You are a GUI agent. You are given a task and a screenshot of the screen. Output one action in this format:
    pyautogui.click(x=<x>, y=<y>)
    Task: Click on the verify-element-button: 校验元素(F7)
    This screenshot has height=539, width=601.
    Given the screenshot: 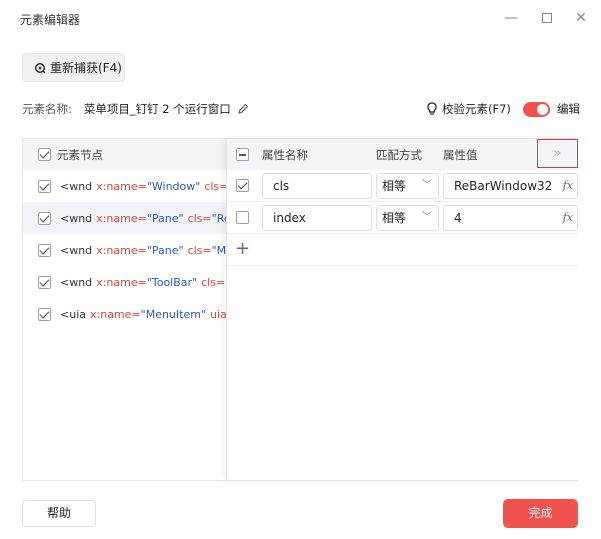 What is the action you would take?
    pyautogui.click(x=468, y=109)
    